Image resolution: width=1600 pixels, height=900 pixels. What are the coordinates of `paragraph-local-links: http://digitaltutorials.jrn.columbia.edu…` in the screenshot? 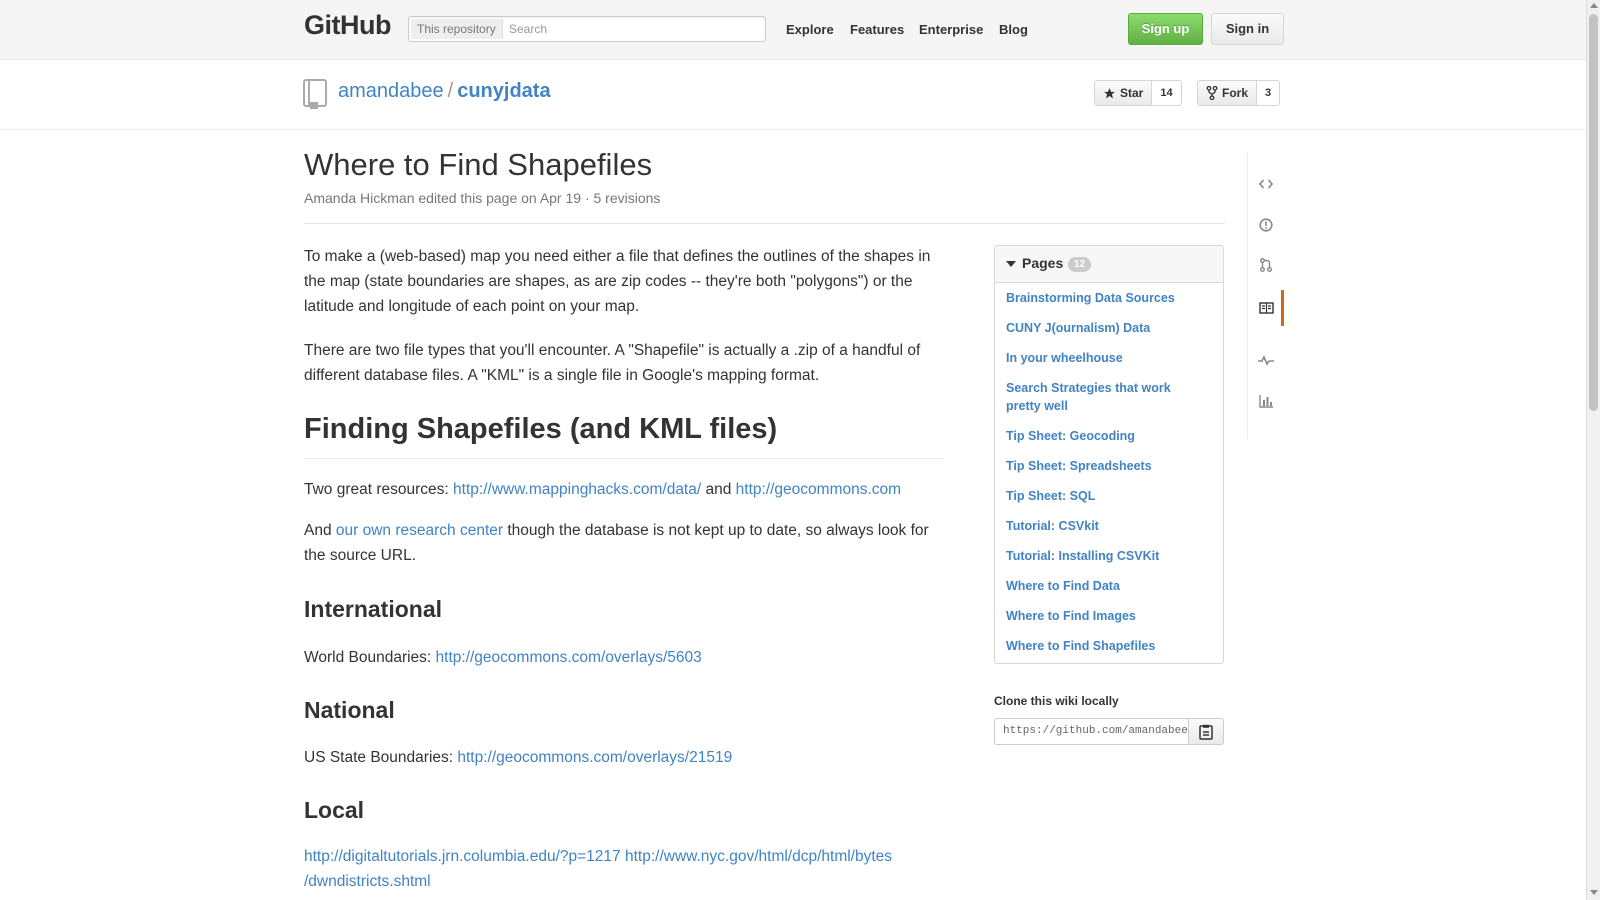 It's located at (634, 869).